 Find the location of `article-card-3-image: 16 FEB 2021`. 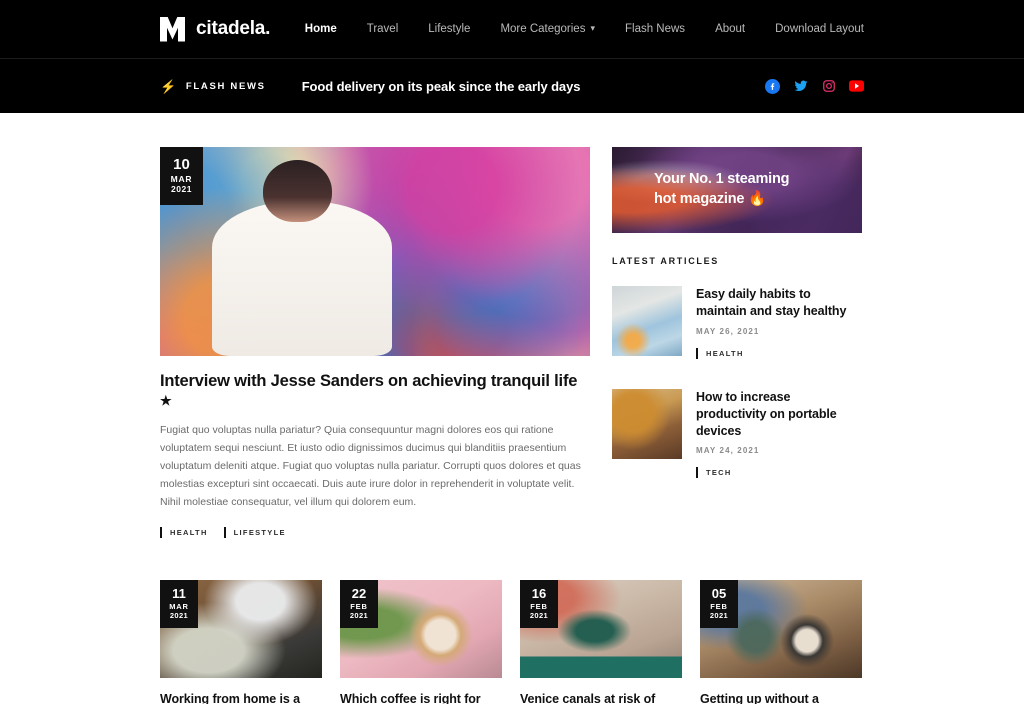

article-card-3-image: 16 FEB 2021 is located at coordinates (601, 629).